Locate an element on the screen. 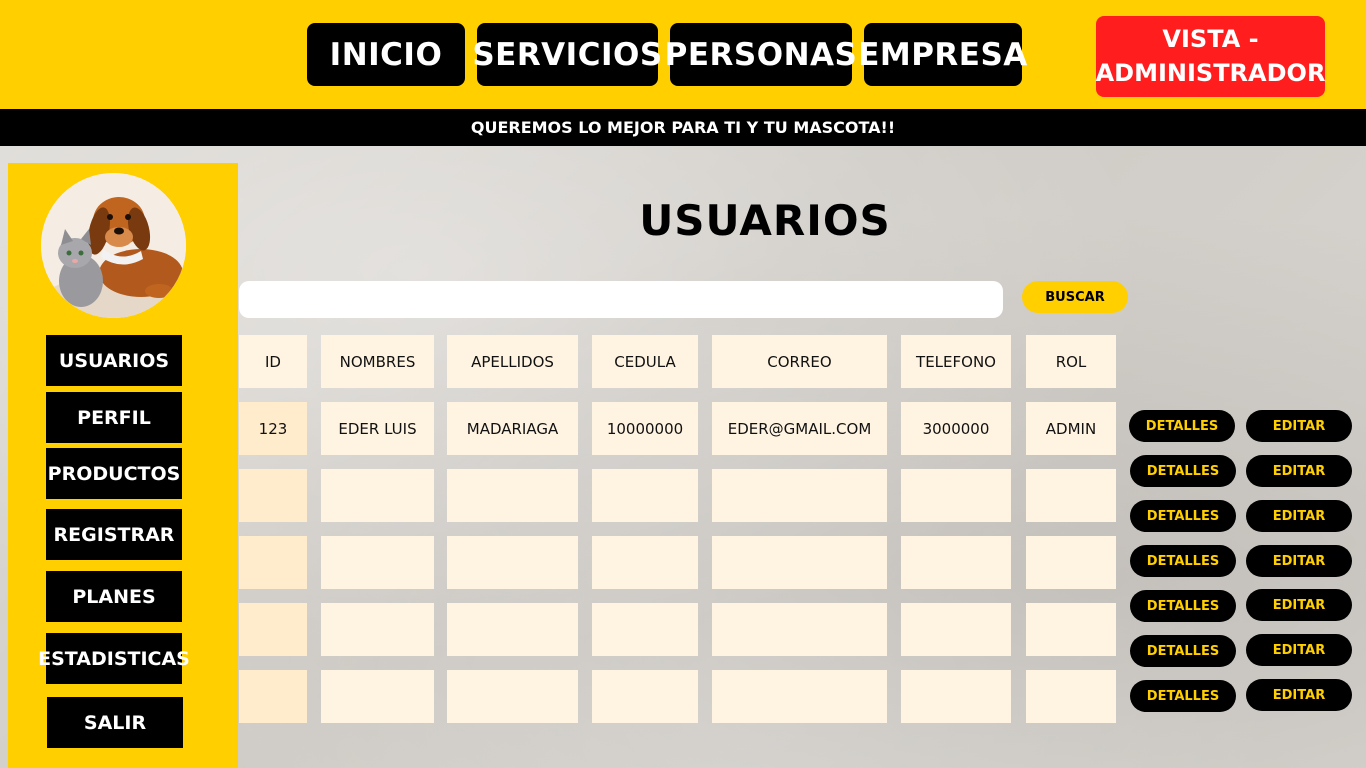 The image size is (1366, 768). tagline-banner: QUEREMOS LO MEJOR PARA TI Y TU MASCOTA!! is located at coordinates (683, 127).